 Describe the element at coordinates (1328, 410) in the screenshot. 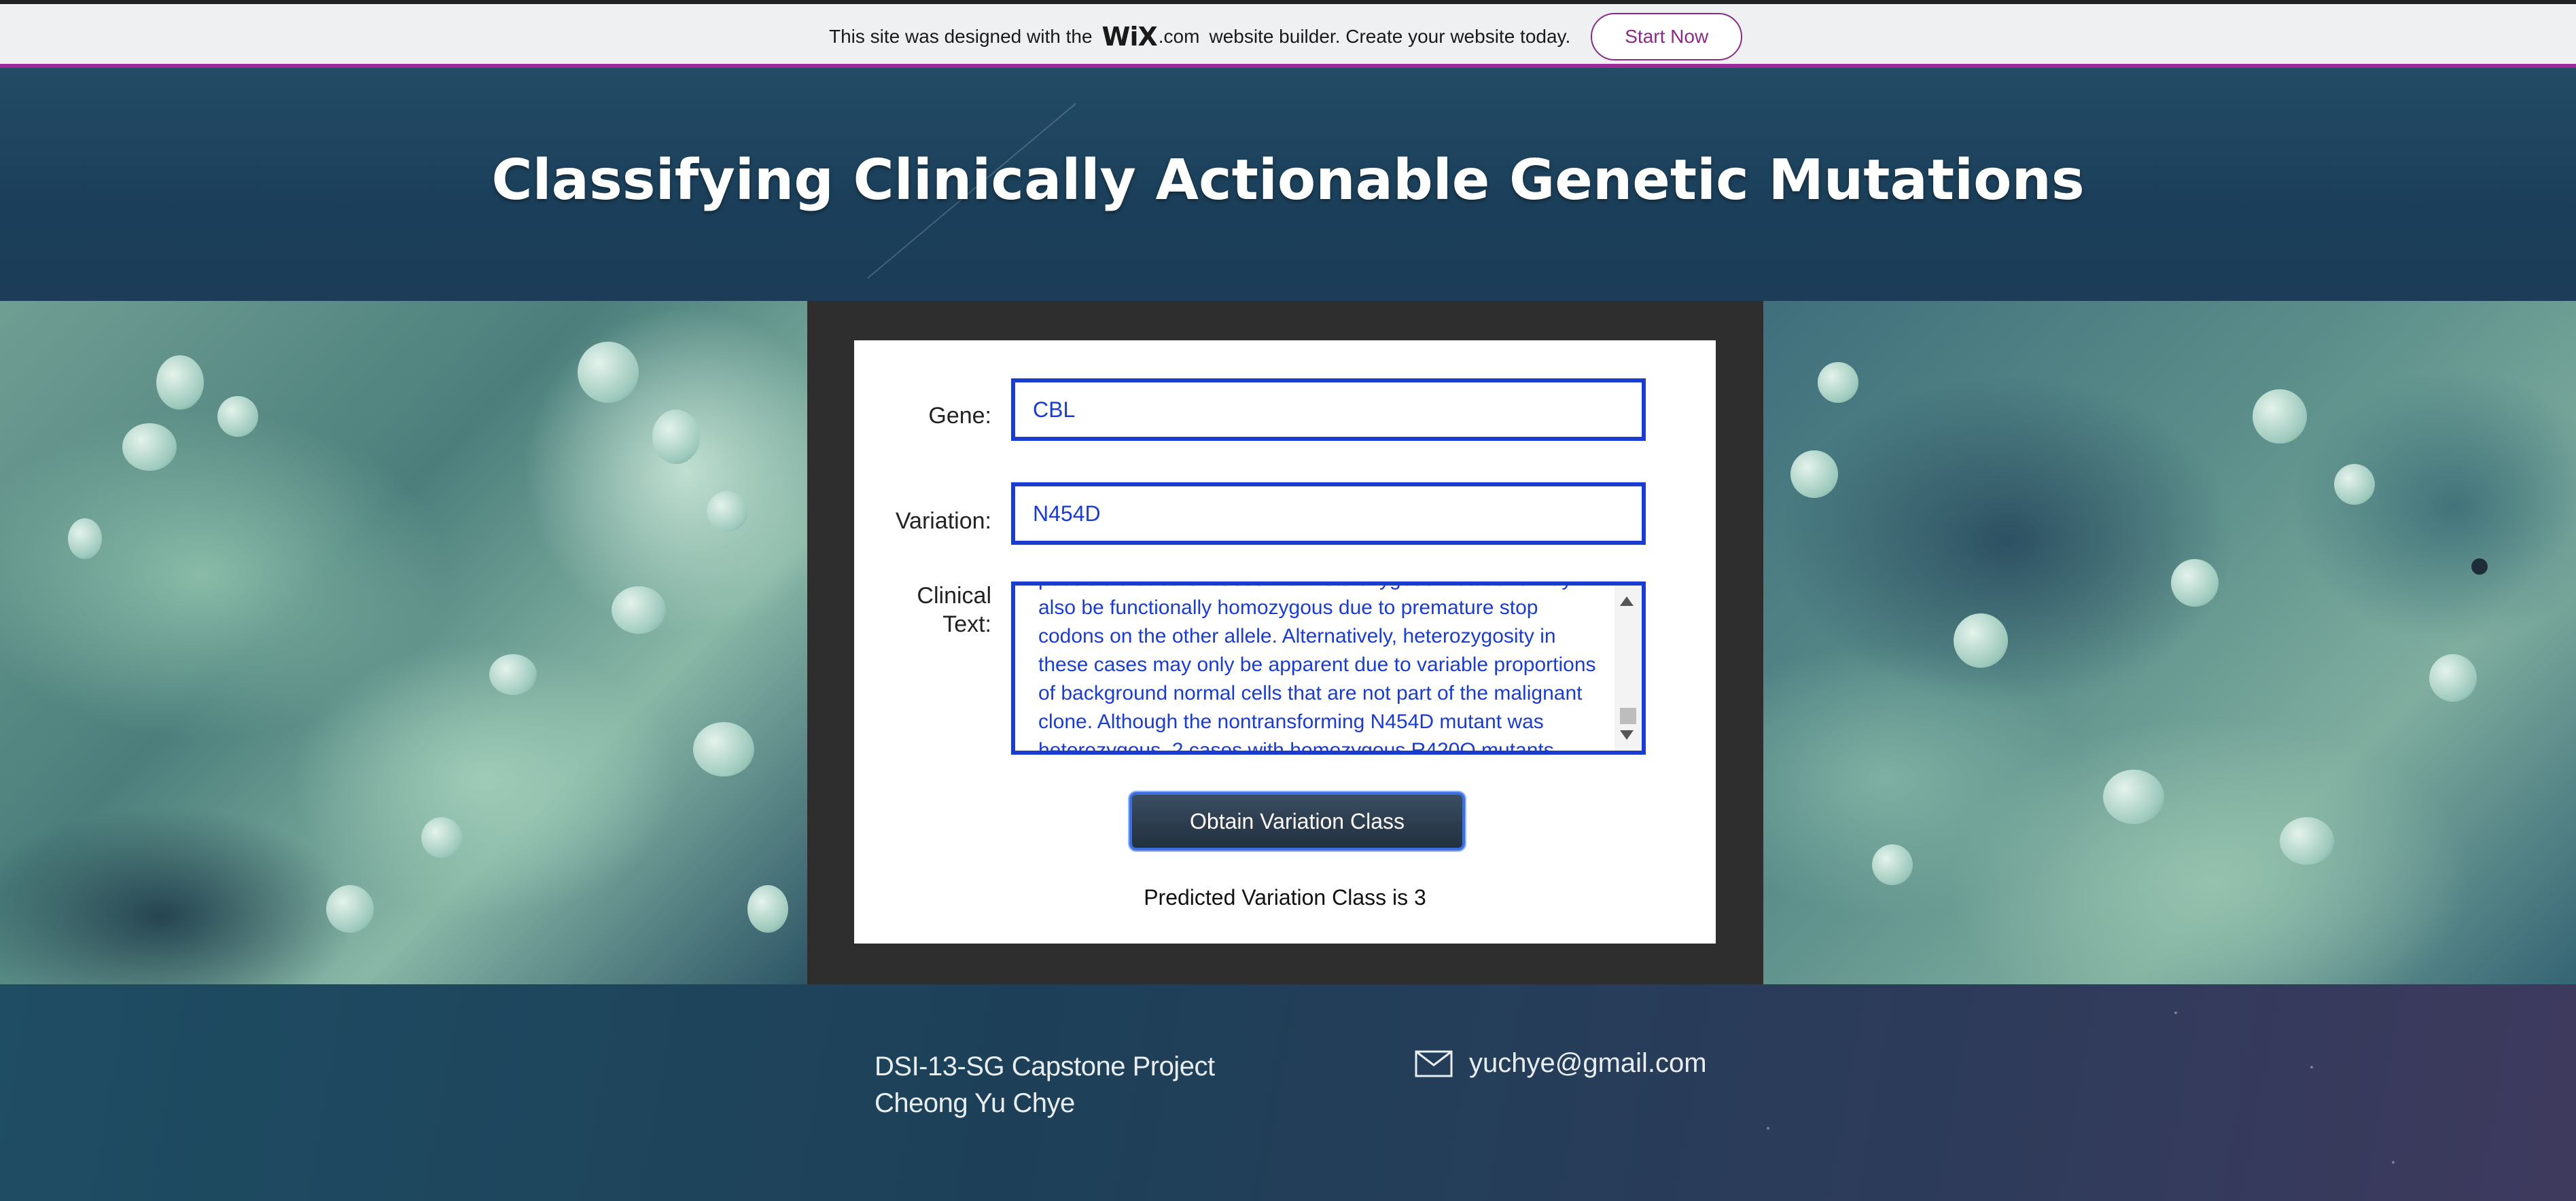

I see `gene-input: CBL` at that location.